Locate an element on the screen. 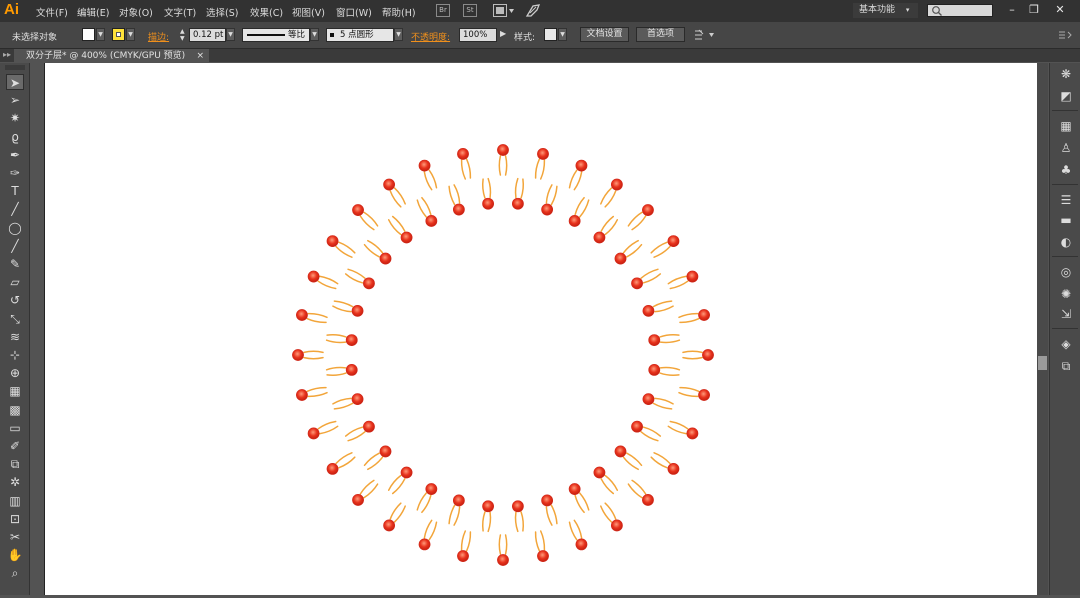  stroke-label: 描边: is located at coordinates (158, 36).